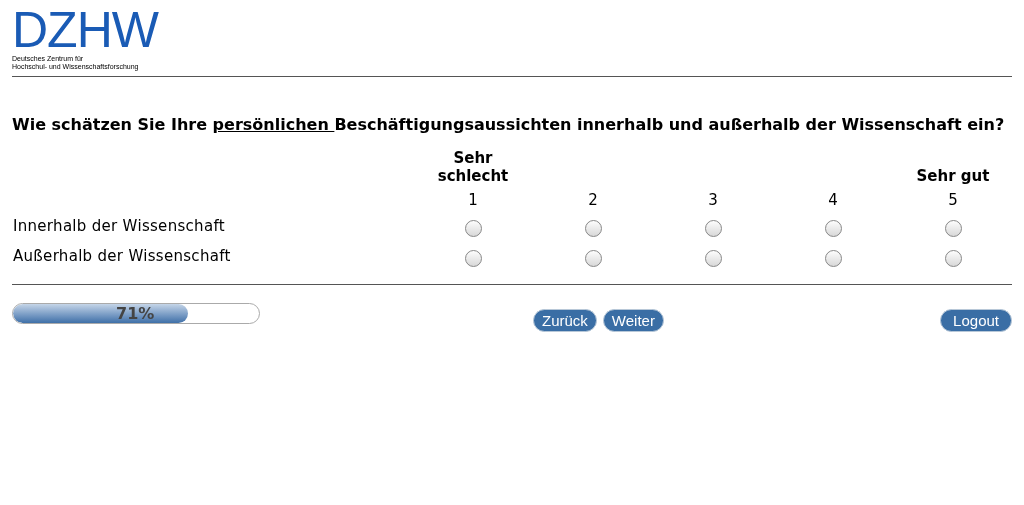 The width and height of the screenshot is (1024, 505). I want to click on scale-number: 4, so click(833, 200).